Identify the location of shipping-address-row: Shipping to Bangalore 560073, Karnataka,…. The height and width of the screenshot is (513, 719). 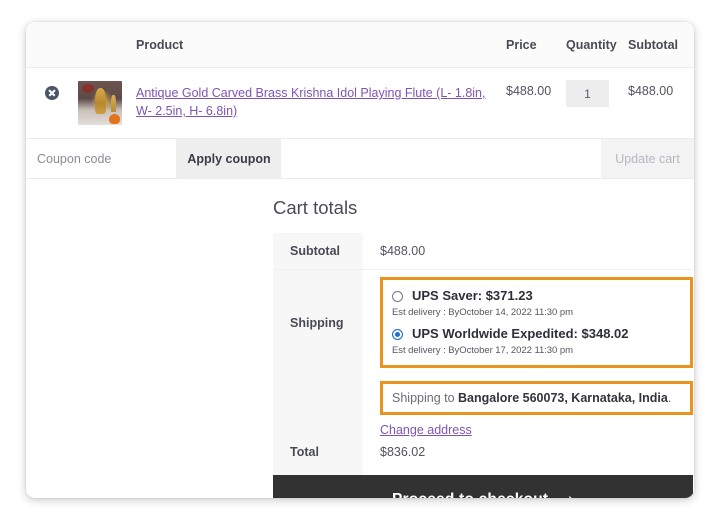
(483, 404).